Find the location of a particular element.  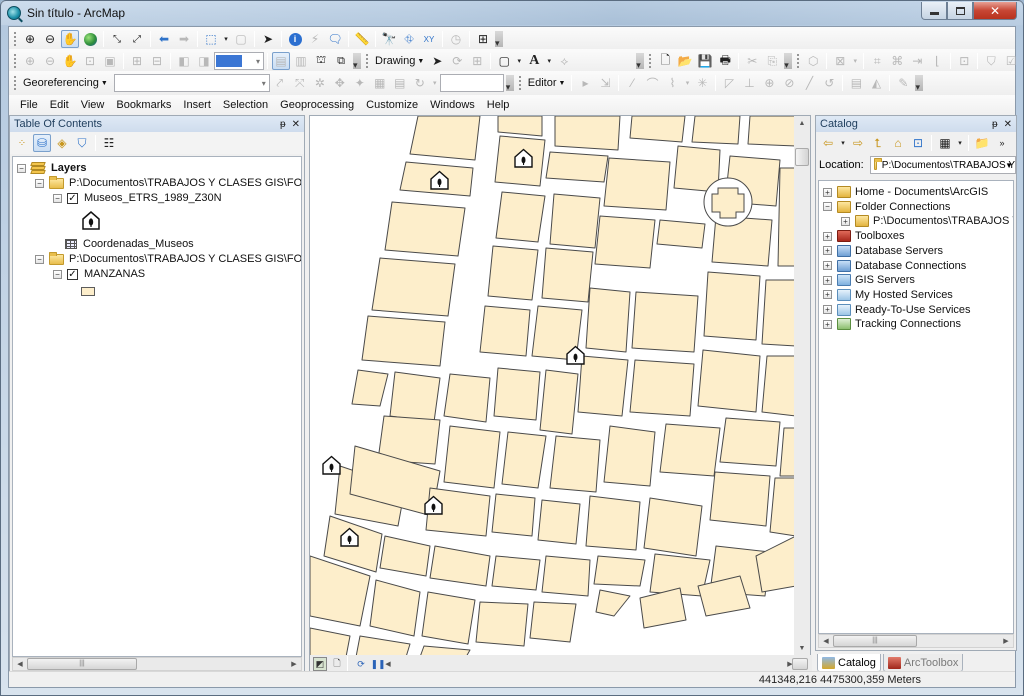

create-viewer-window-icon: ⊞ is located at coordinates (483, 39).